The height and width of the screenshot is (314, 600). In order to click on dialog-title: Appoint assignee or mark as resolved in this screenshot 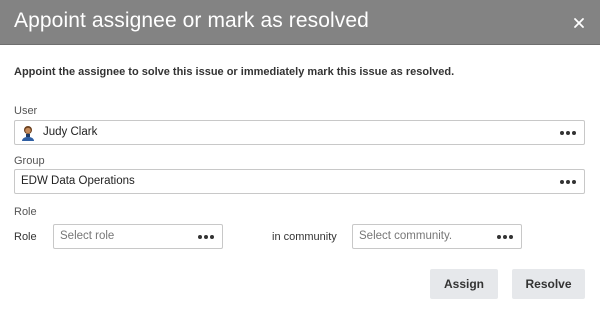, I will do `click(191, 20)`.